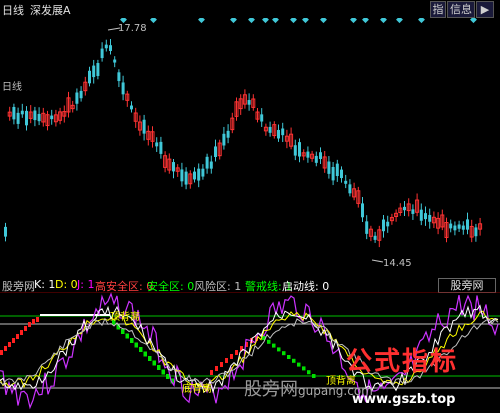  I want to click on indicator-value-3: J: 1, so click(86, 284).